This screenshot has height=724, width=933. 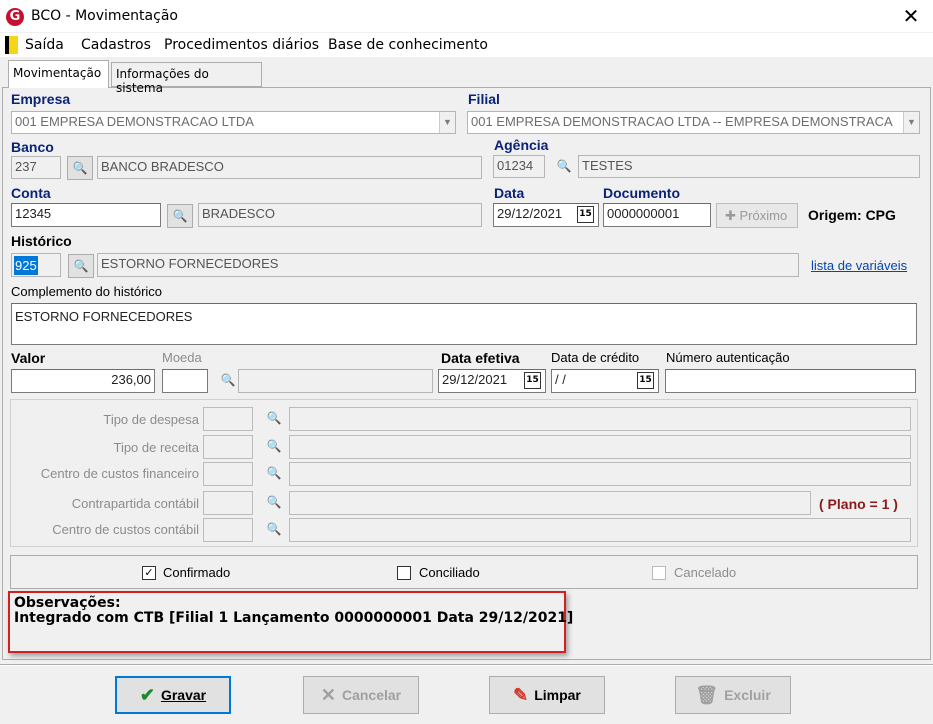 What do you see at coordinates (135, 503) in the screenshot?
I see `contrapartida-contabil-label: Contrapartida contábil` at bounding box center [135, 503].